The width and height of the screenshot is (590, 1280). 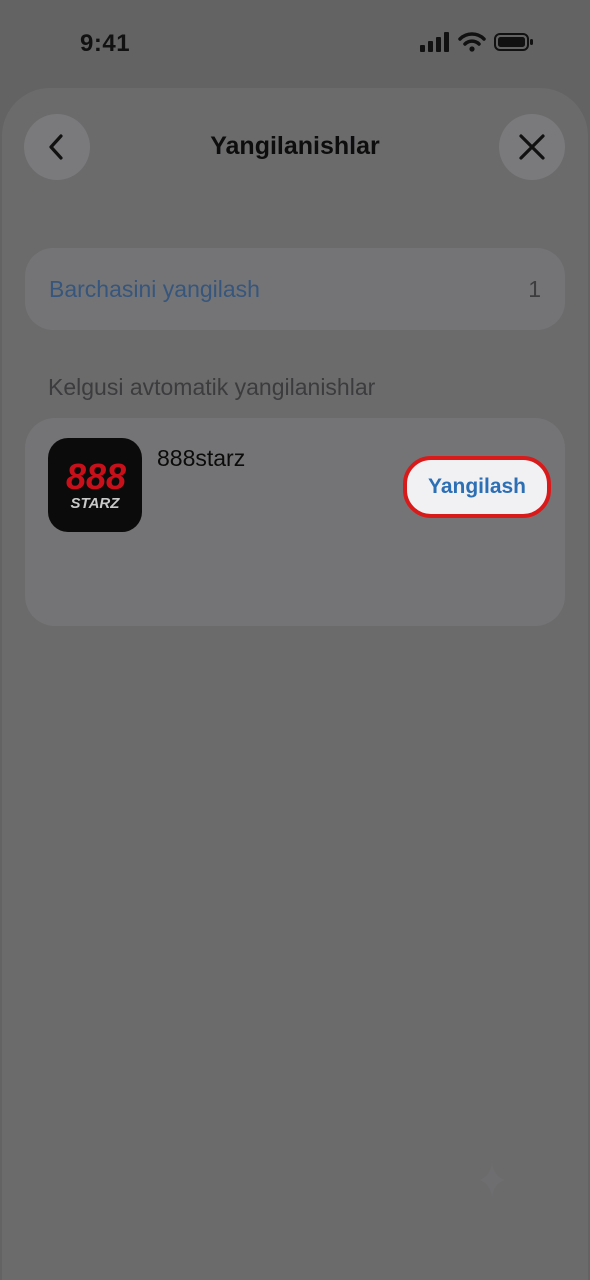 I want to click on logo-text-888: 888, so click(x=96, y=476).